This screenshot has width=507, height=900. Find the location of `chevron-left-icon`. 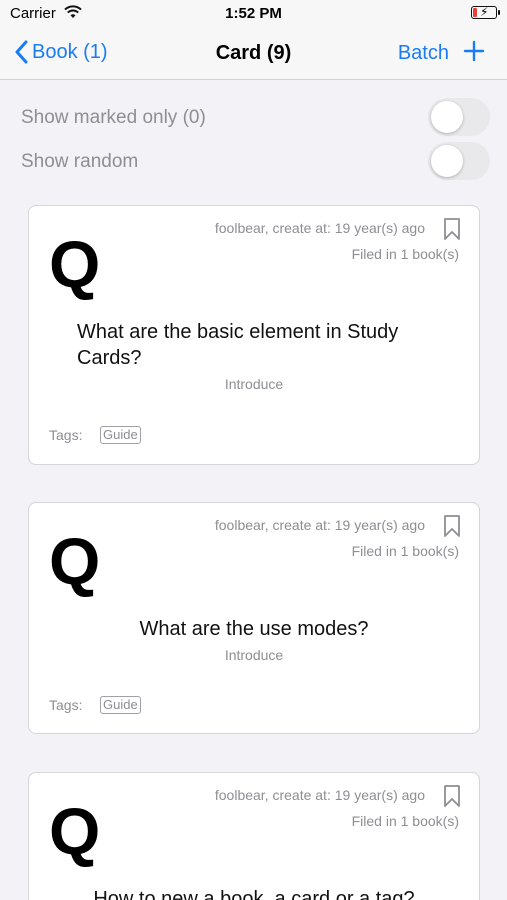

chevron-left-icon is located at coordinates (21, 52).